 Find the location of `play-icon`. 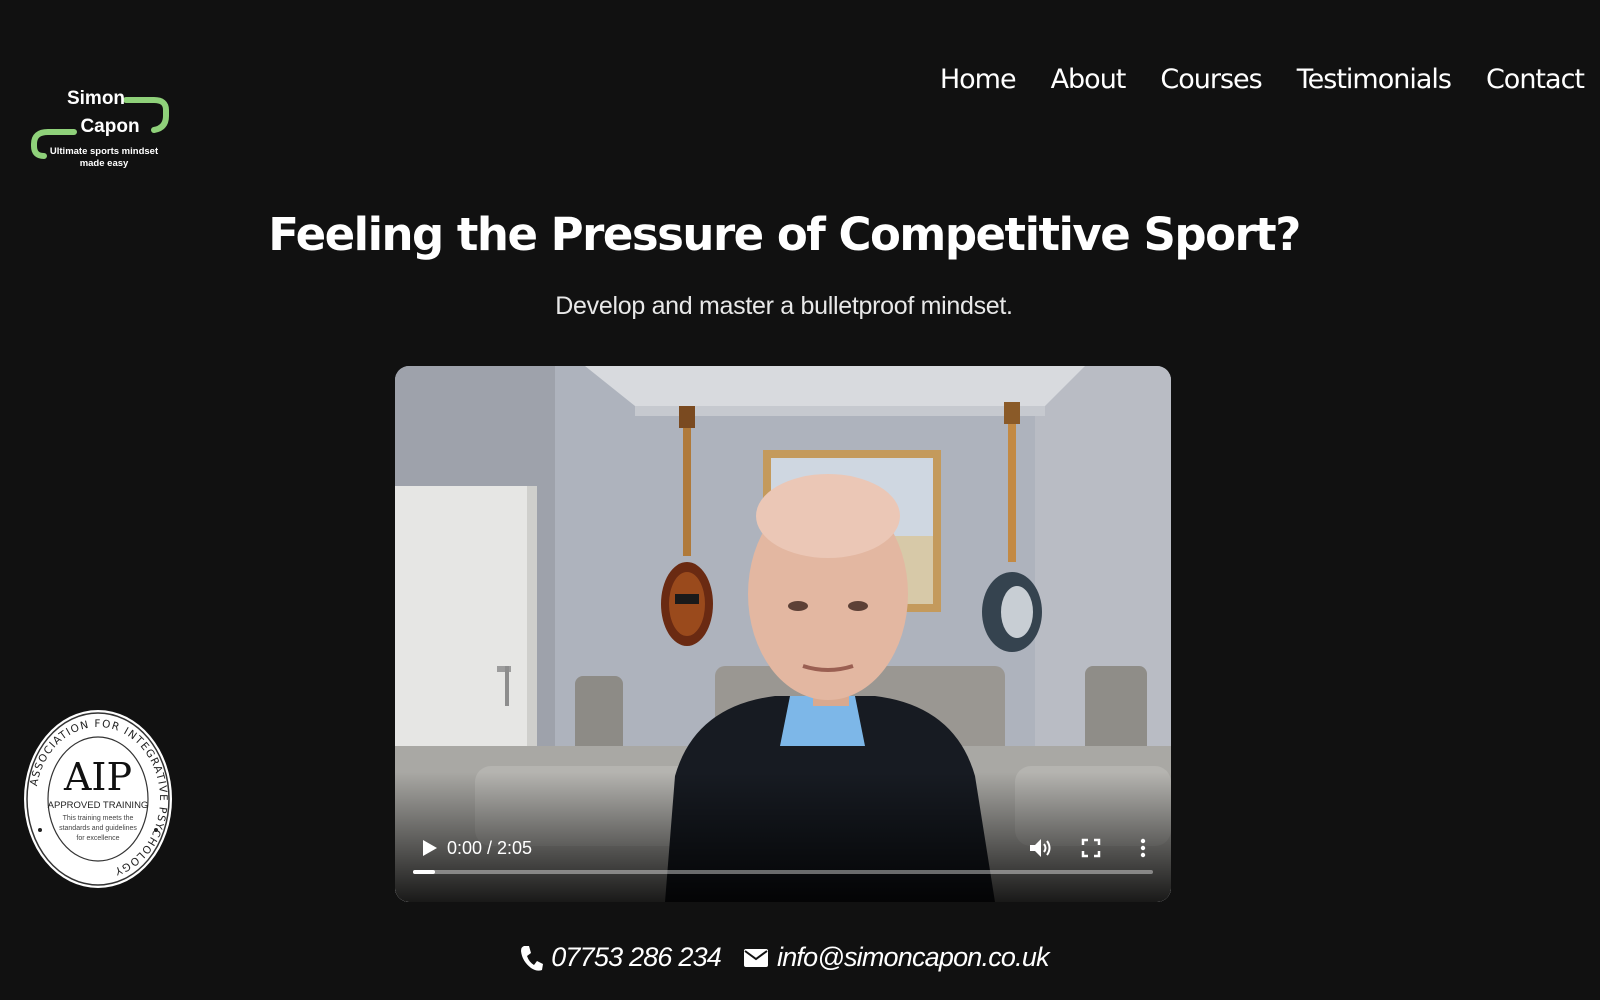

play-icon is located at coordinates (429, 848).